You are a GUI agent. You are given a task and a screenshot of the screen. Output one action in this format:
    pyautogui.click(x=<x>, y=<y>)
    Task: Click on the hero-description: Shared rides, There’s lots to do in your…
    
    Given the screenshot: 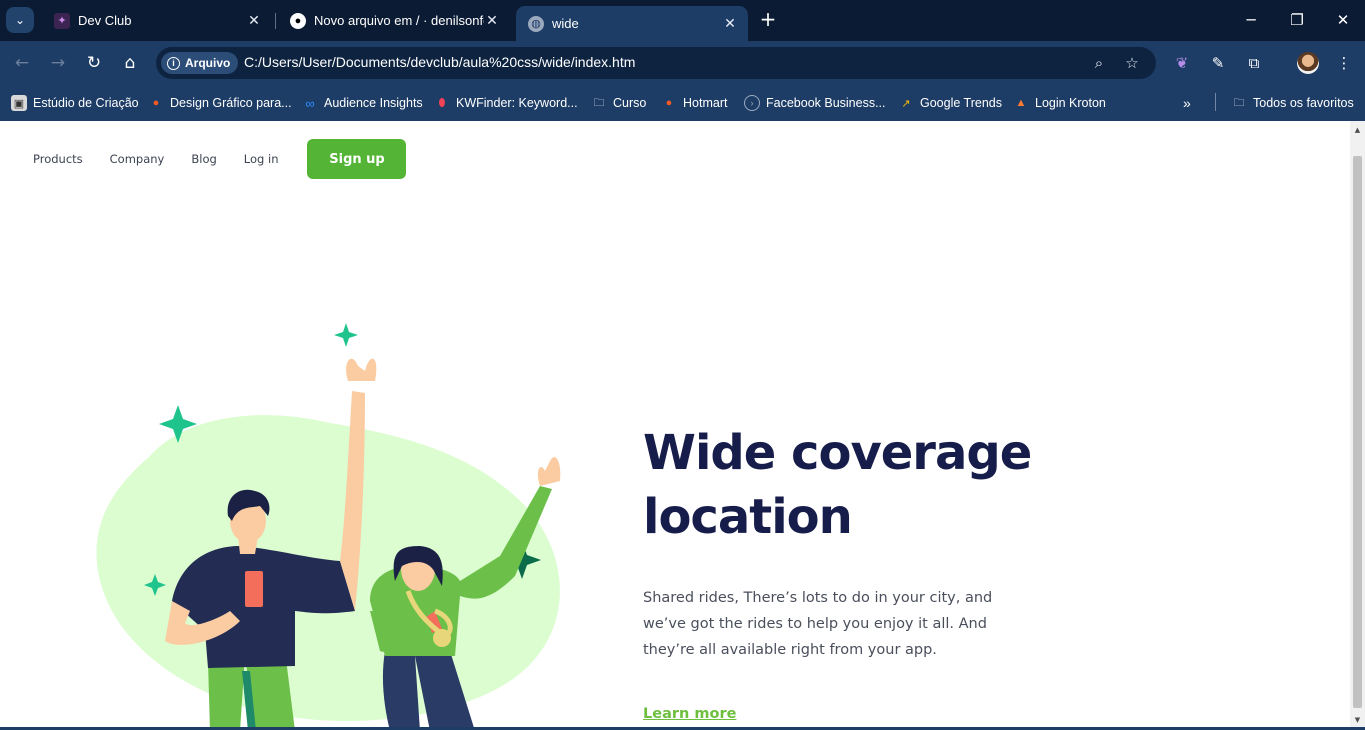 What is the action you would take?
    pyautogui.click(x=818, y=624)
    